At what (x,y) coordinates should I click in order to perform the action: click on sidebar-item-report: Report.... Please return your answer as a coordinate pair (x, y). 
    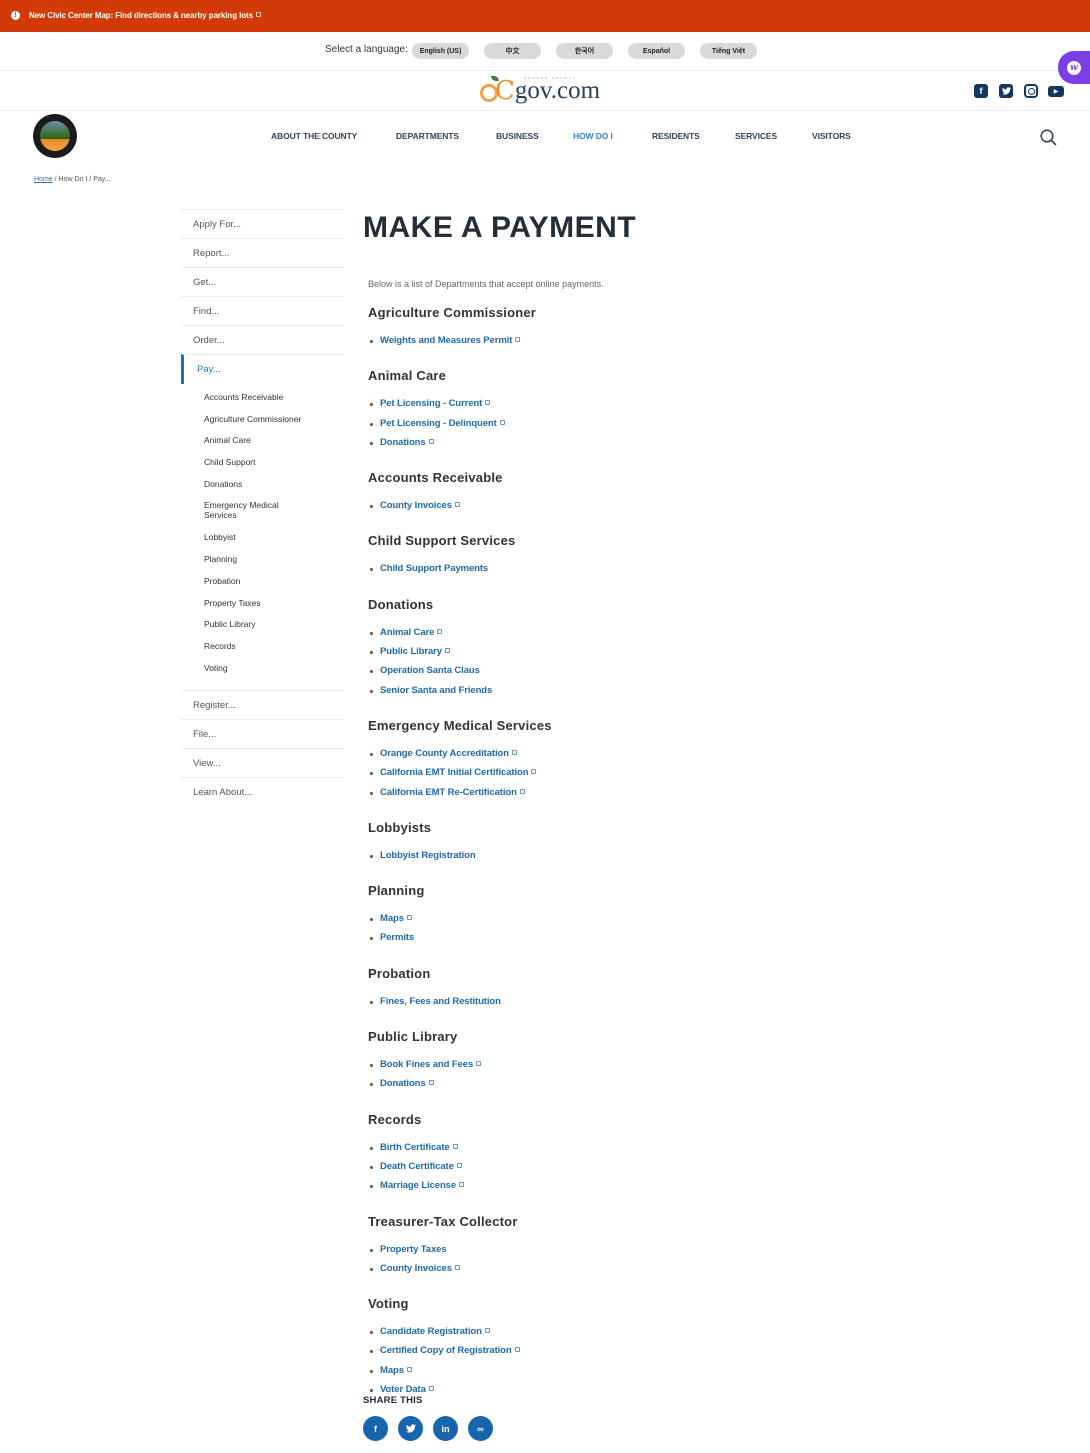
    Looking at the image, I should click on (262, 252).